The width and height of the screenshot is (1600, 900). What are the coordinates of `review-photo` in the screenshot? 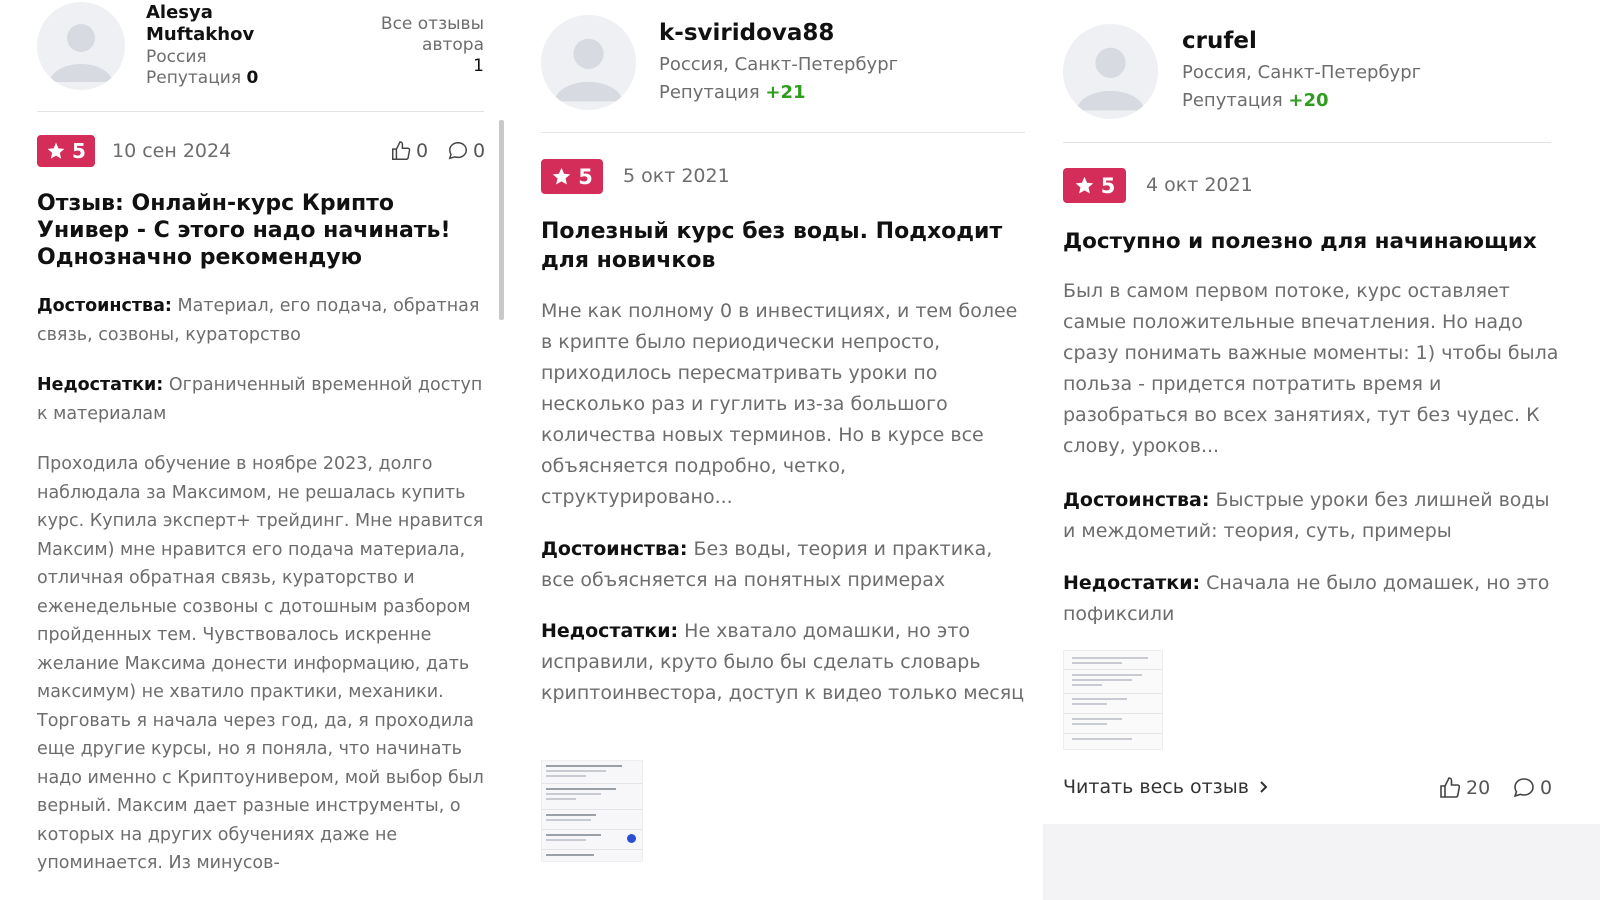 It's located at (1113, 700).